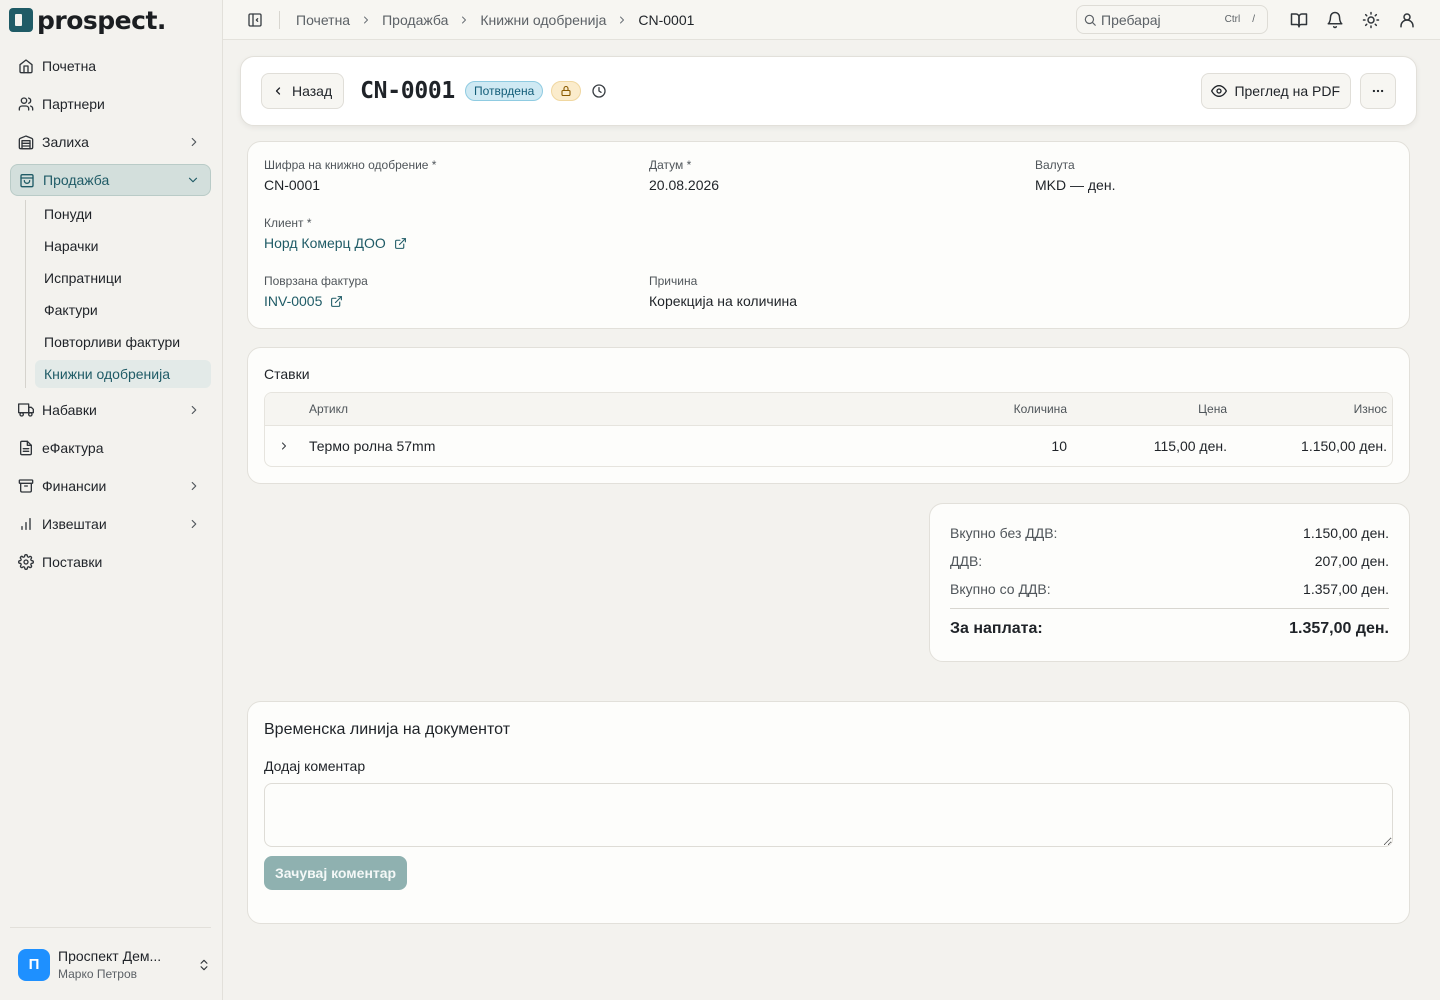 This screenshot has height=1000, width=1440. What do you see at coordinates (1339, 628) in the screenshot?
I see `total-due-value: 1.357,00 ден.` at bounding box center [1339, 628].